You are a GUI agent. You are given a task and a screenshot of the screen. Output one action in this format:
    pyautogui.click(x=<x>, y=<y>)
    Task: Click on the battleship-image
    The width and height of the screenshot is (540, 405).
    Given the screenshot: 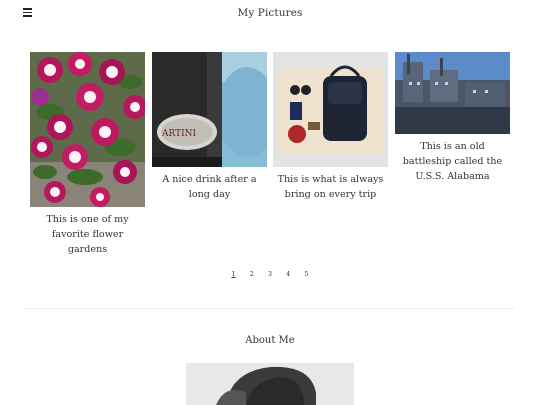 What is the action you would take?
    pyautogui.click(x=452, y=93)
    